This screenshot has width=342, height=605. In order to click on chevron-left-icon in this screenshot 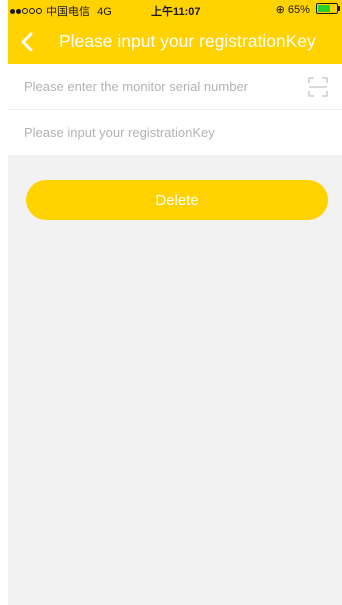, I will do `click(27, 42)`.